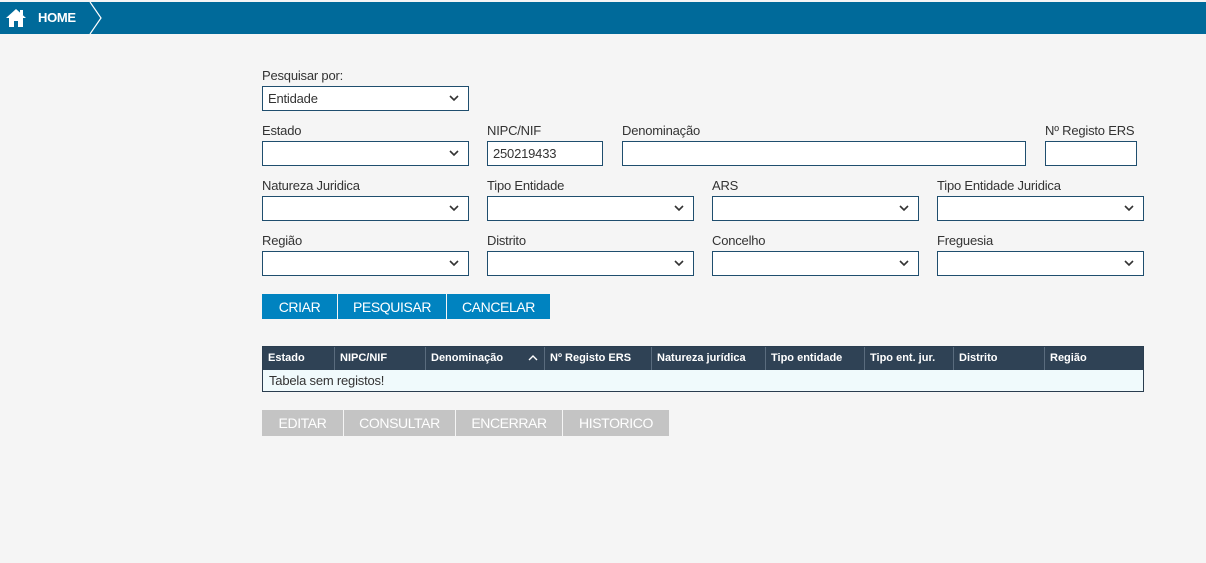 This screenshot has width=1206, height=563. I want to click on estado-label: Estado, so click(282, 130).